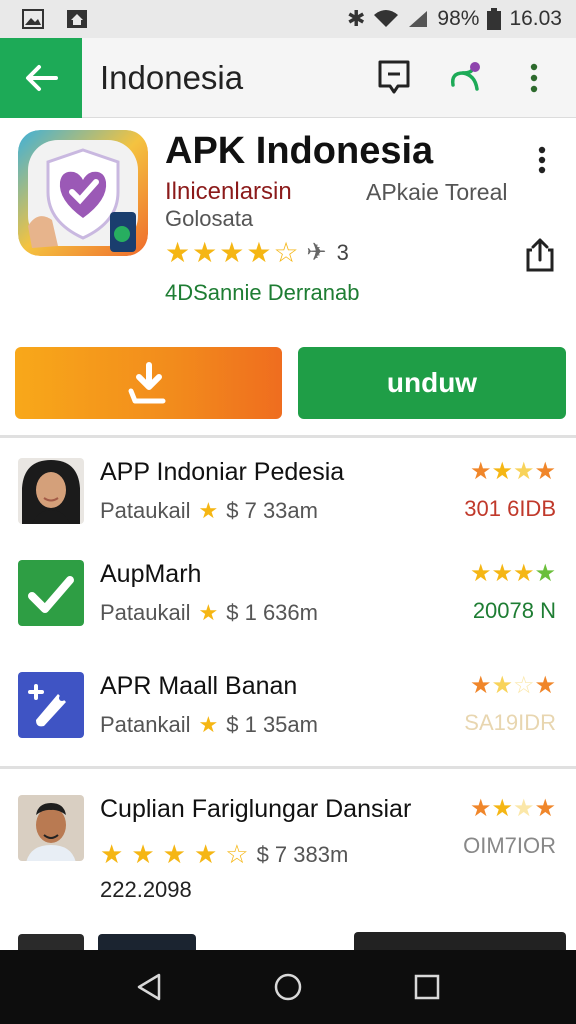  I want to click on system-nav-bar, so click(288, 987).